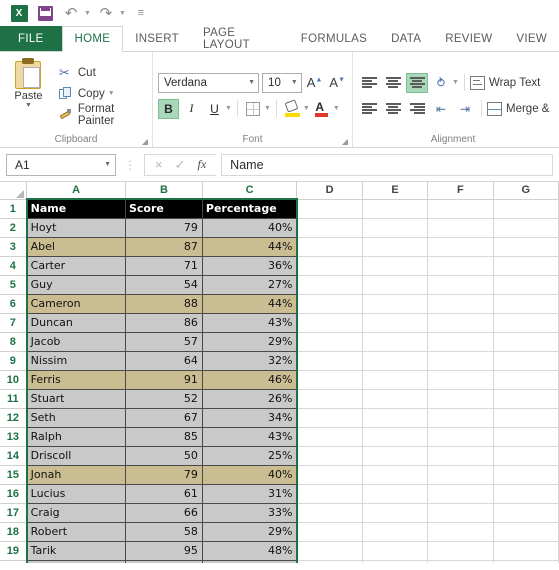 The height and width of the screenshot is (570, 559). Describe the element at coordinates (191, 109) in the screenshot. I see `italic-button: I` at that location.